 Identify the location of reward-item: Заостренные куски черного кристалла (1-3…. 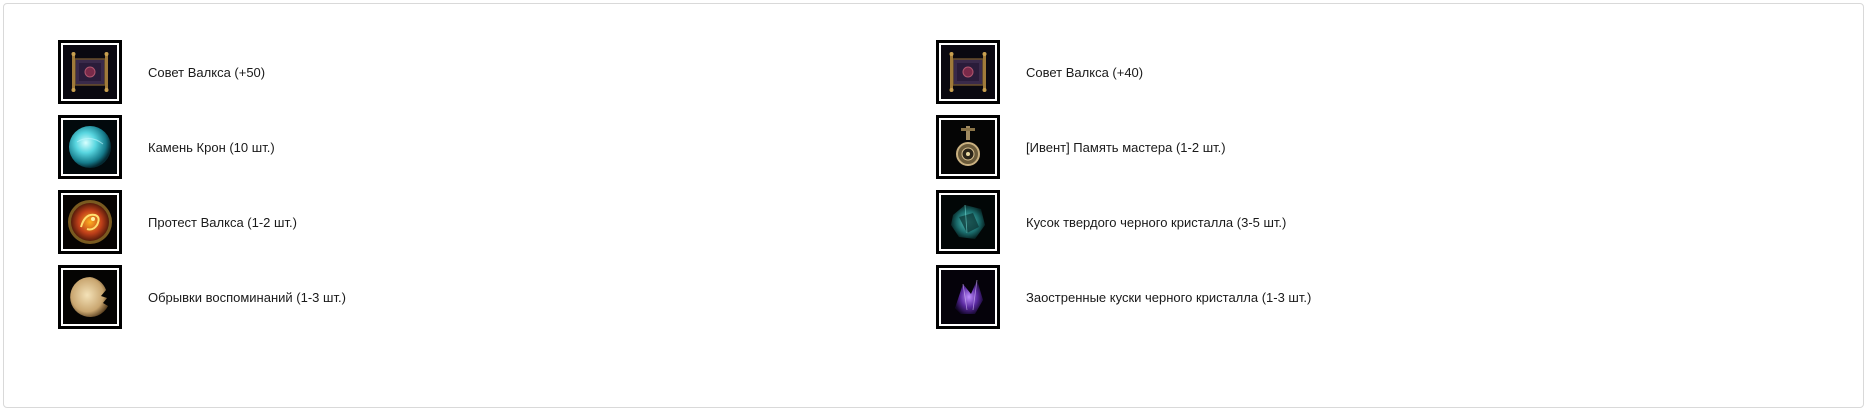
(1123, 297).